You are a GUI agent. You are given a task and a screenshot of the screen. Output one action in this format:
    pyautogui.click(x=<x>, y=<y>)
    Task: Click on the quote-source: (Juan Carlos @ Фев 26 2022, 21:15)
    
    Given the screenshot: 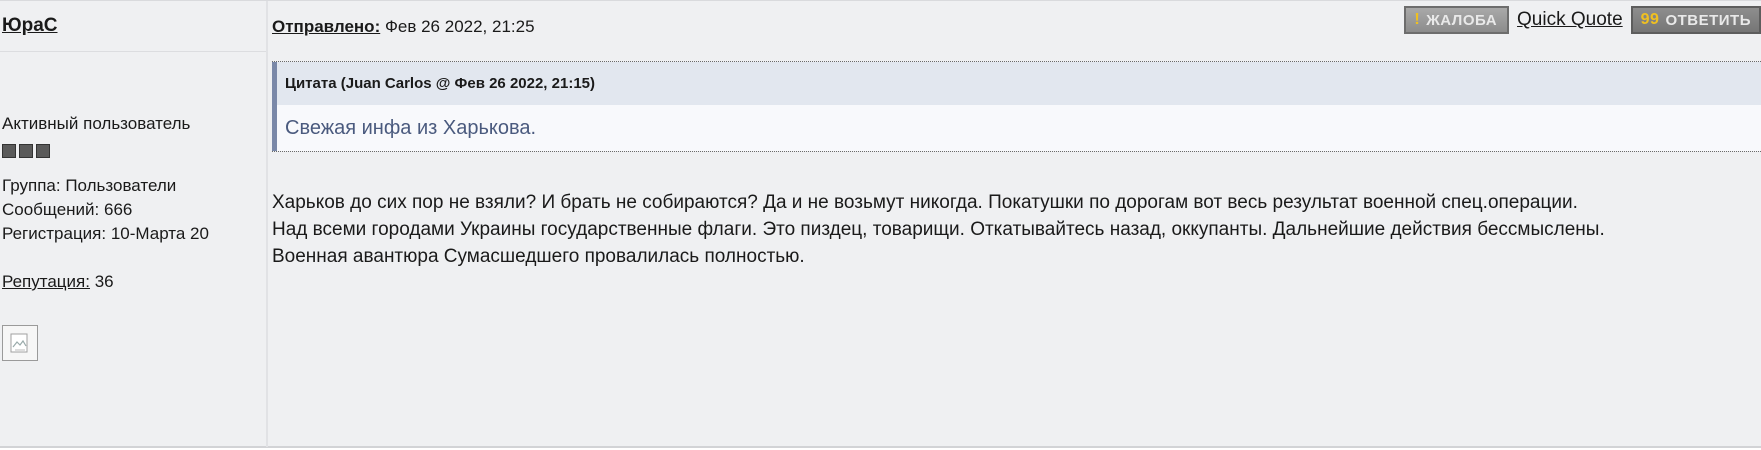 What is the action you would take?
    pyautogui.click(x=468, y=83)
    